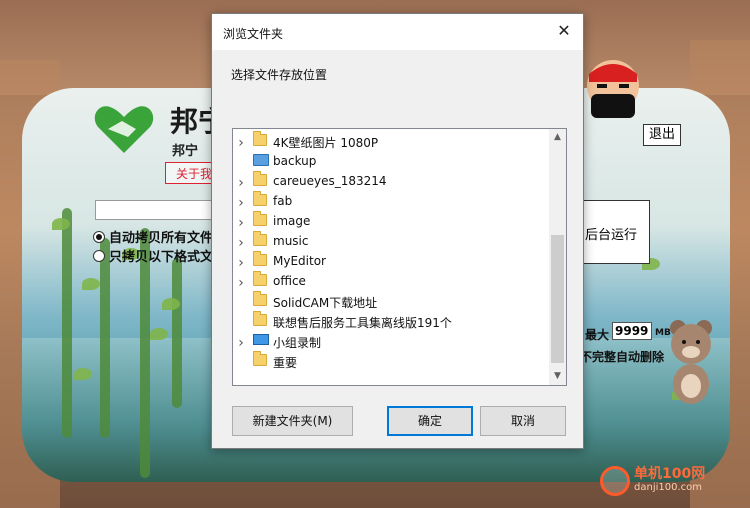 This screenshot has height=508, width=750. I want to click on about-button: 关于我, so click(189, 173).